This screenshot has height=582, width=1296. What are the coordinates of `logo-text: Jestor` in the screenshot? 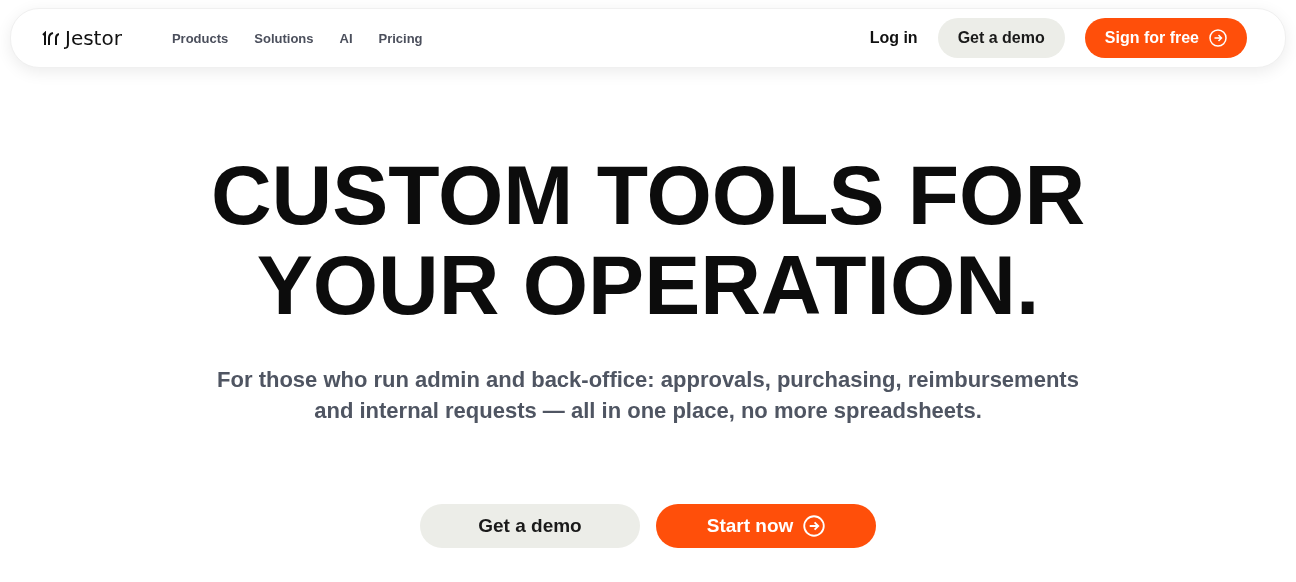 It's located at (93, 38).